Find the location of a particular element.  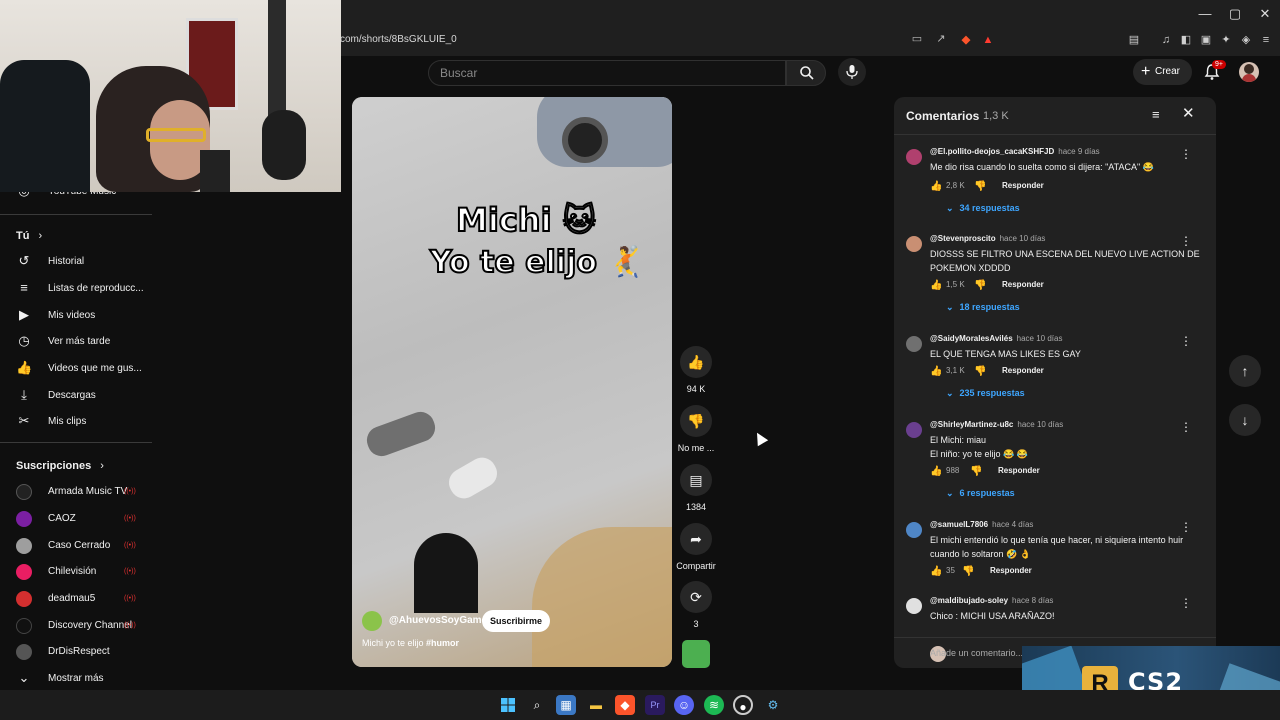

sidebar-item-my-videos: ▶ Mis videos is located at coordinates (76, 316).